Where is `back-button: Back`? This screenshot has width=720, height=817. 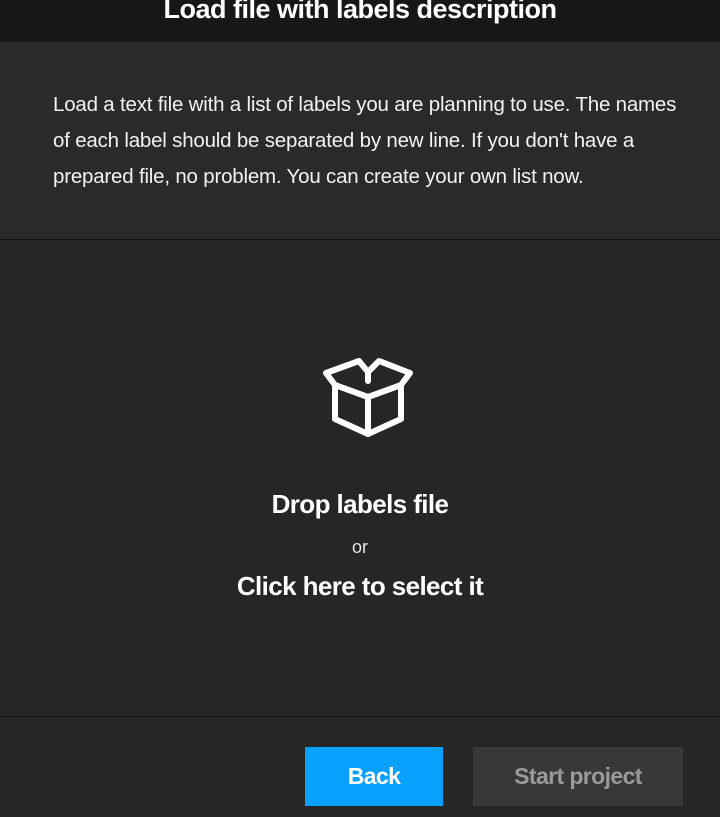 back-button: Back is located at coordinates (374, 776).